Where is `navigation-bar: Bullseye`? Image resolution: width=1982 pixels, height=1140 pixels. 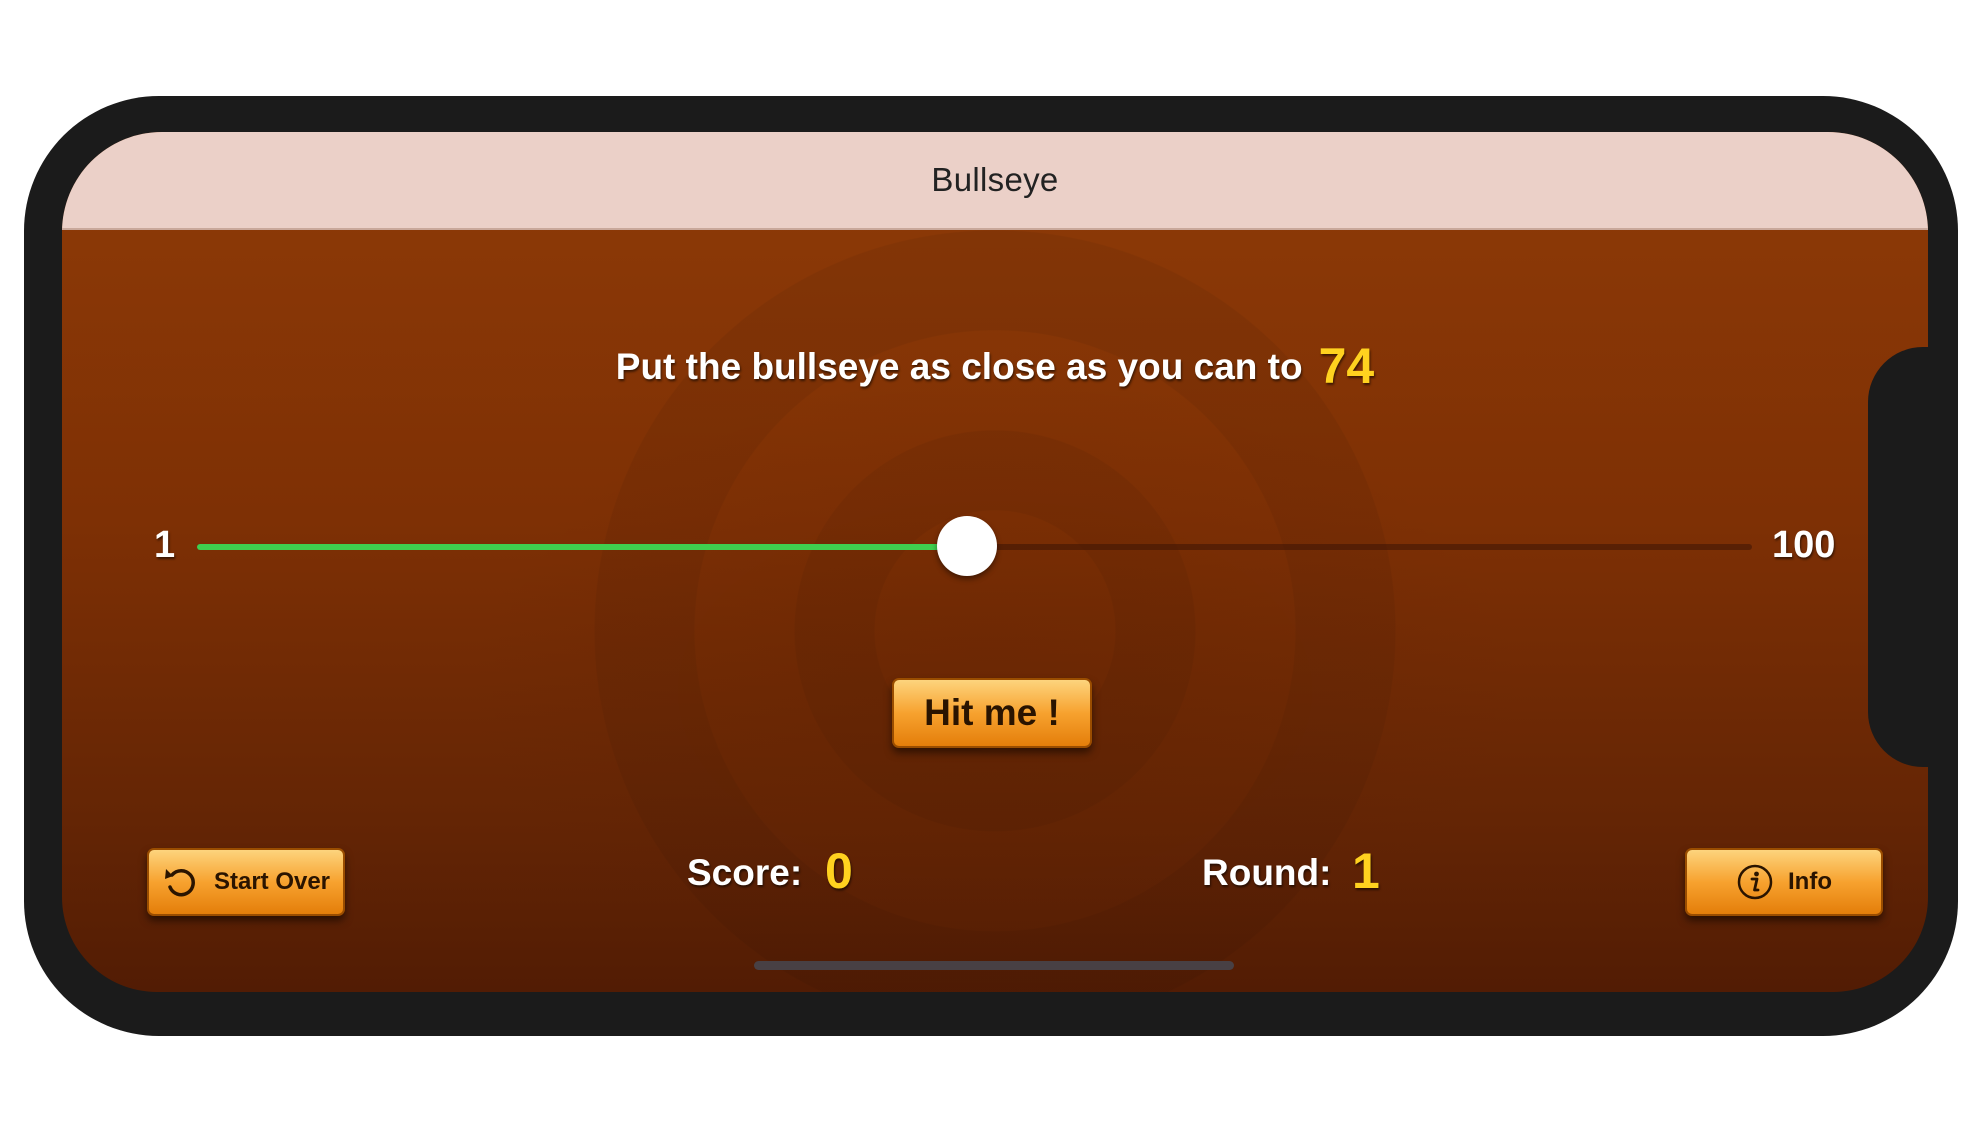
navigation-bar: Bullseye is located at coordinates (995, 181).